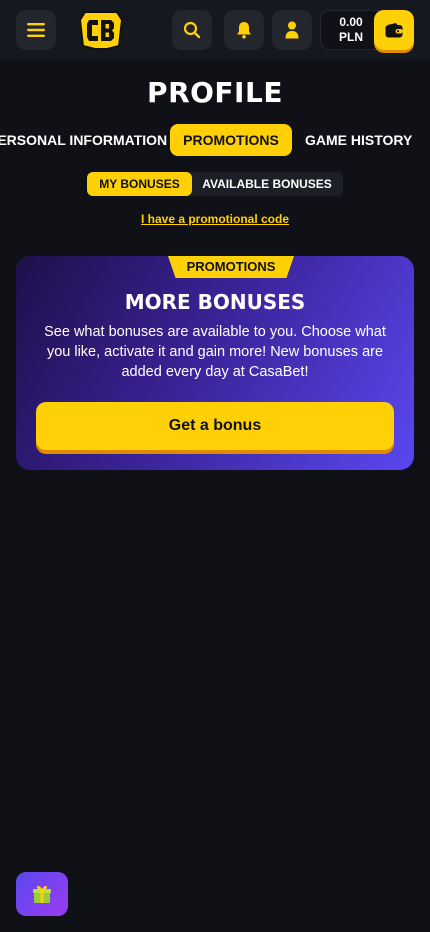  Describe the element at coordinates (267, 184) in the screenshot. I see `subtab-available-bonuses: AVAILABLE BONUSES` at that location.